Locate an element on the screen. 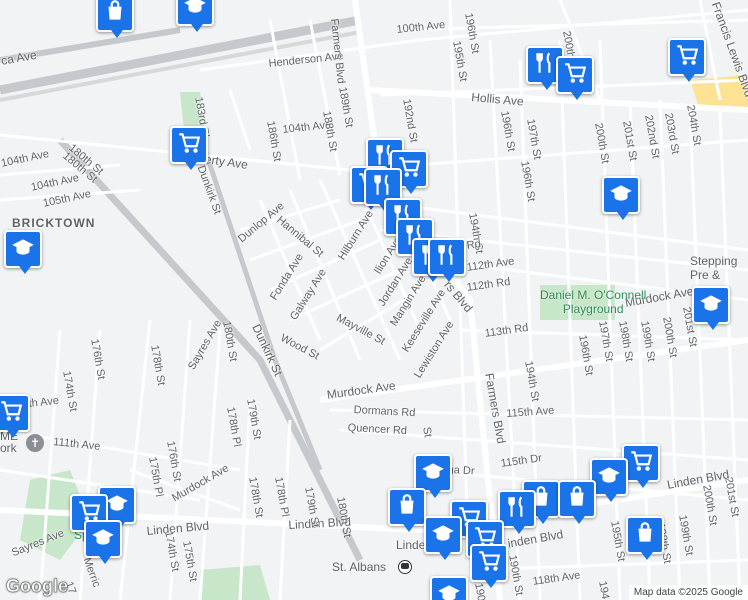 This screenshot has height=600, width=748. neighborhood-label: BRICKTOWN is located at coordinates (54, 223).